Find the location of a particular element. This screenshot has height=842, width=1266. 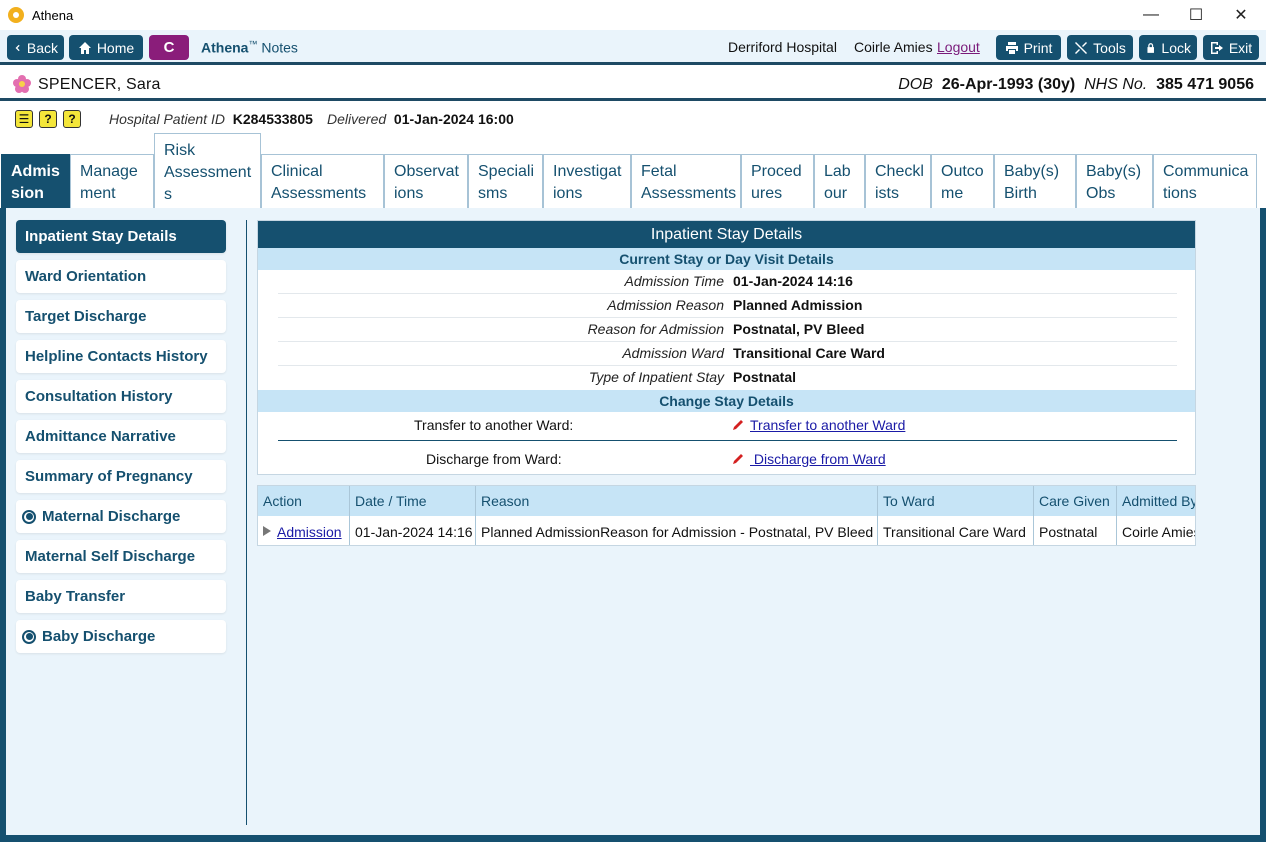

side-item-consultation-history: Consultation History is located at coordinates (121, 396).